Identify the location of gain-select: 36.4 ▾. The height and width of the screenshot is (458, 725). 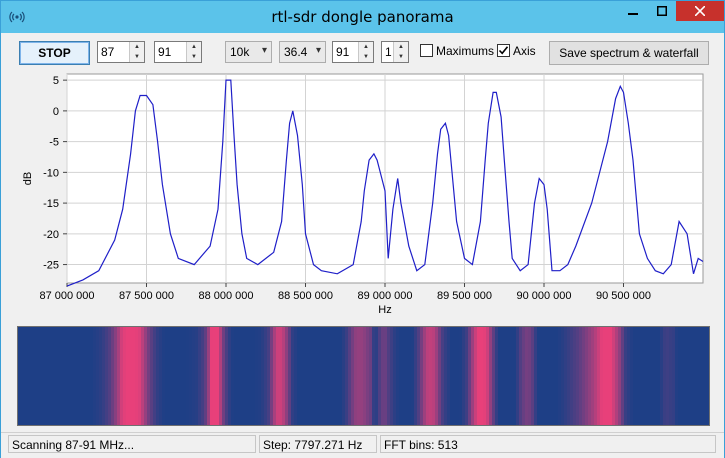
(302, 52).